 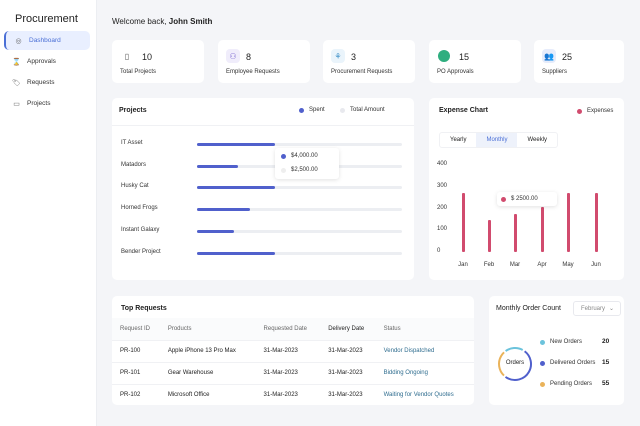 What do you see at coordinates (611, 309) in the screenshot?
I see `chevron-down-icon: ⌄` at bounding box center [611, 309].